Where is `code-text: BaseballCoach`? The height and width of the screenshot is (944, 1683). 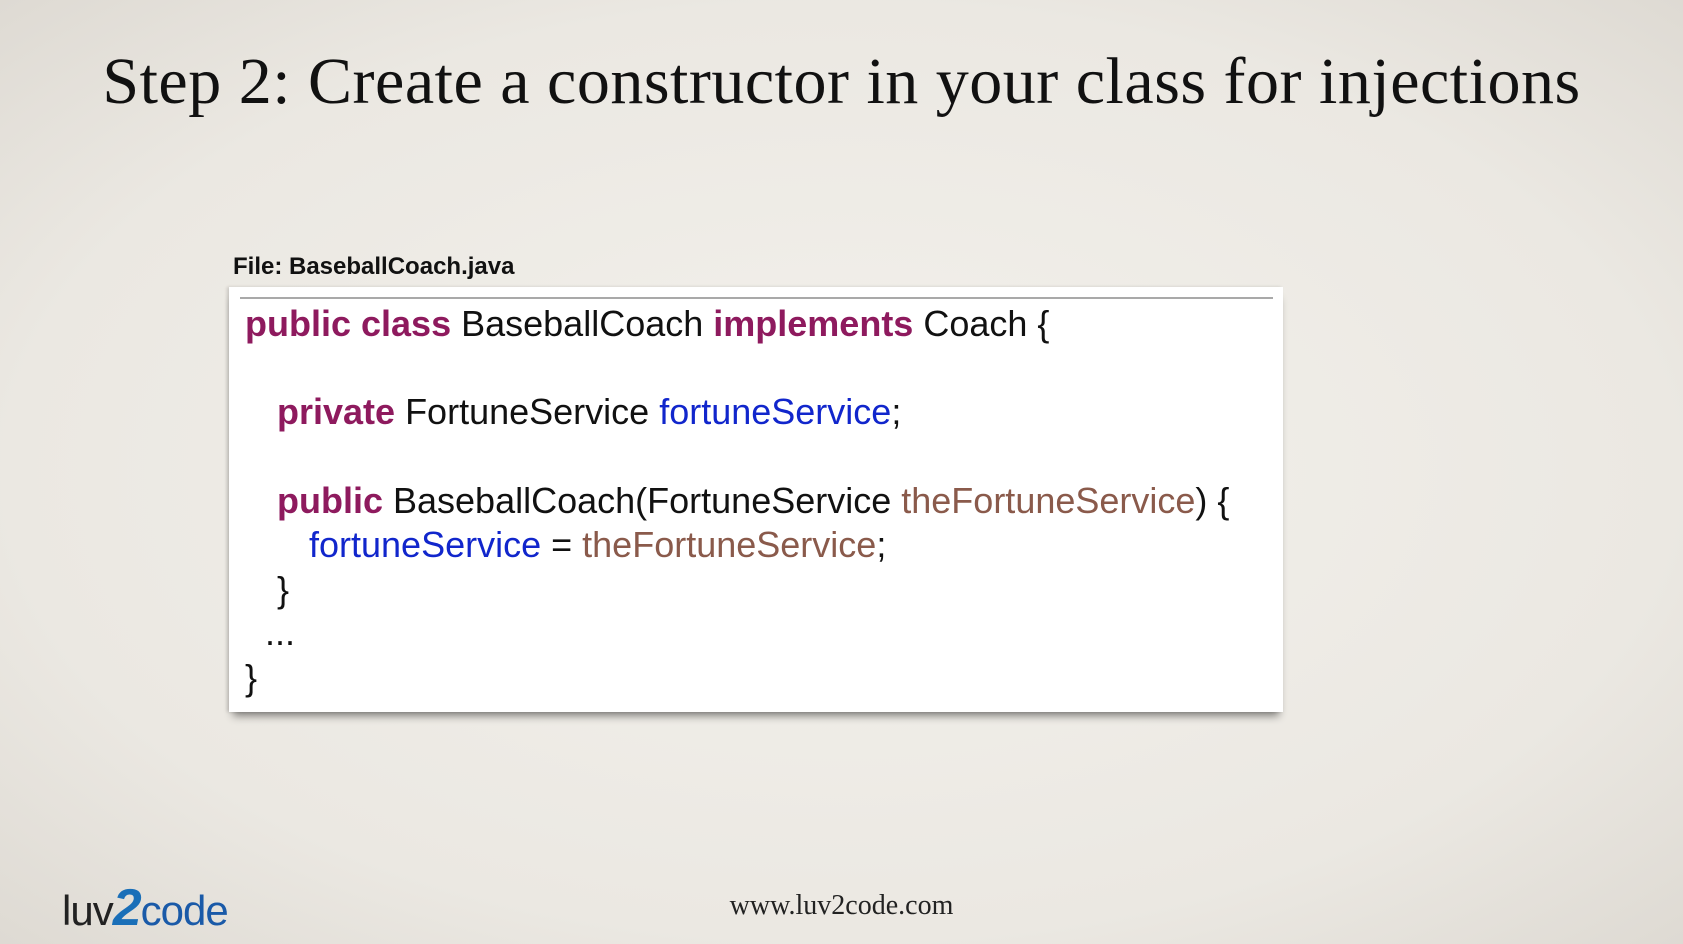
code-text: BaseballCoach is located at coordinates (582, 323).